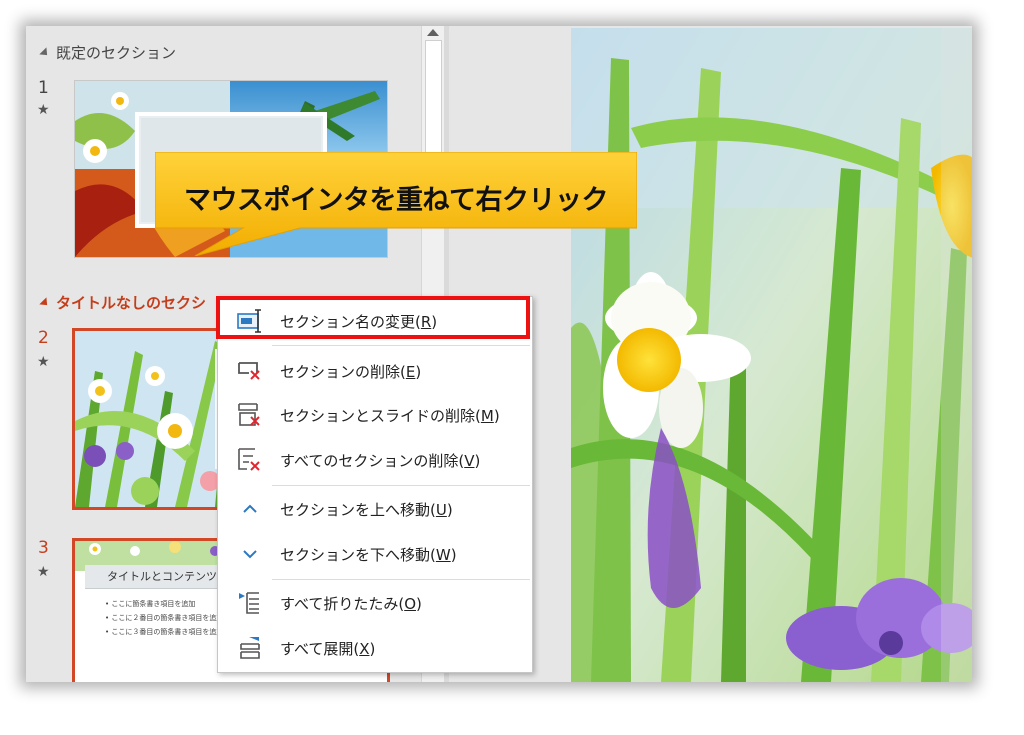 The image size is (1024, 735). I want to click on section-label: タイトルなしのセクシ, so click(131, 303).